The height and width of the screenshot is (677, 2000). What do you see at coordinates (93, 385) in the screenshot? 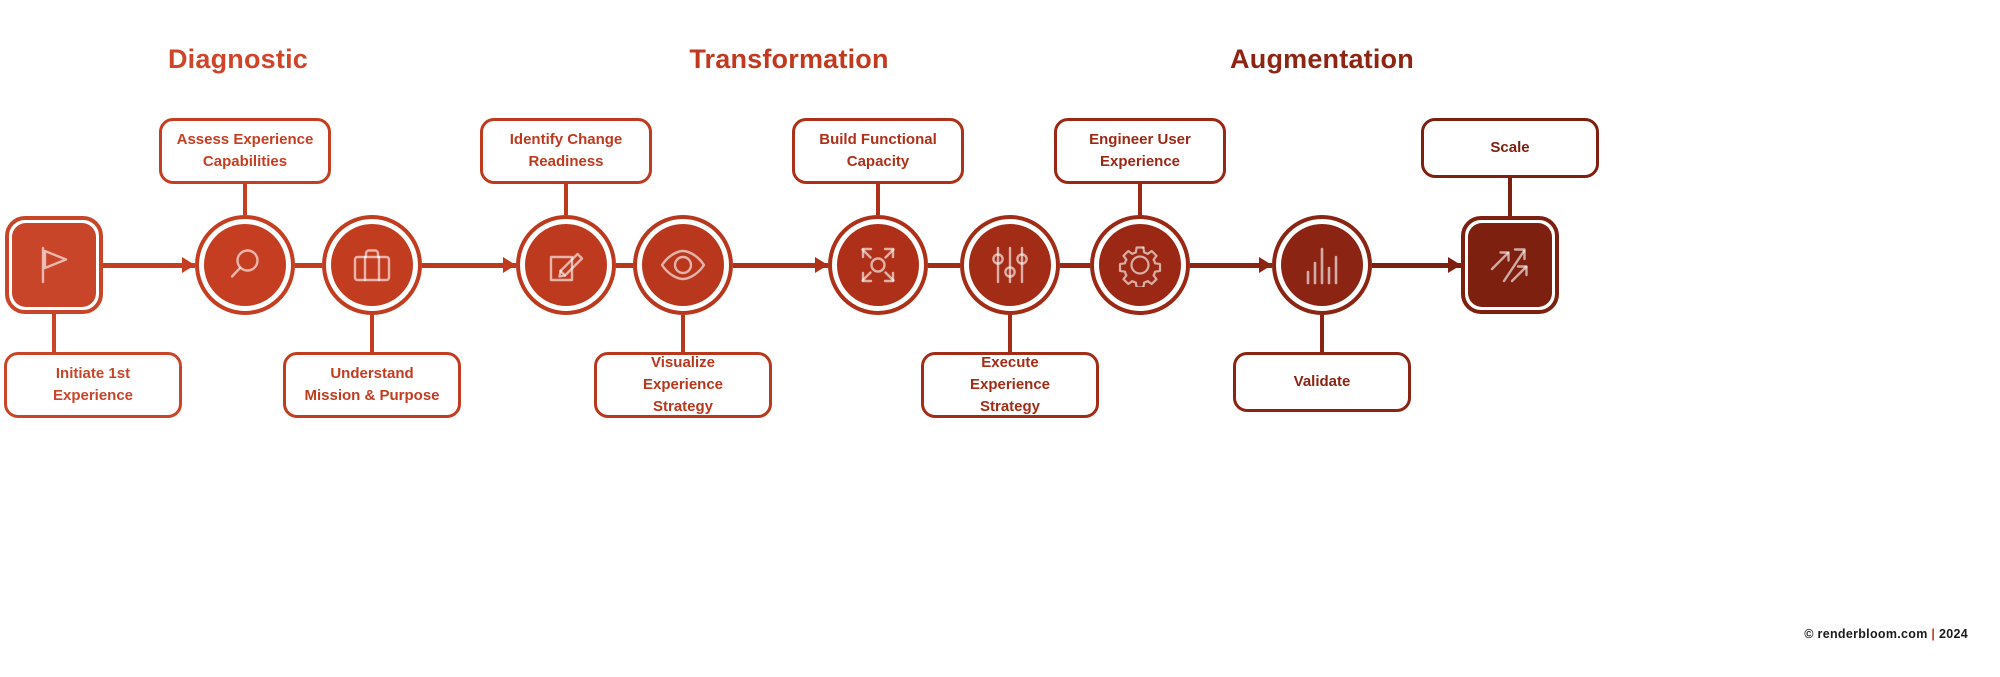
I see `node-label-box-1: Initiate 1st Experience` at bounding box center [93, 385].